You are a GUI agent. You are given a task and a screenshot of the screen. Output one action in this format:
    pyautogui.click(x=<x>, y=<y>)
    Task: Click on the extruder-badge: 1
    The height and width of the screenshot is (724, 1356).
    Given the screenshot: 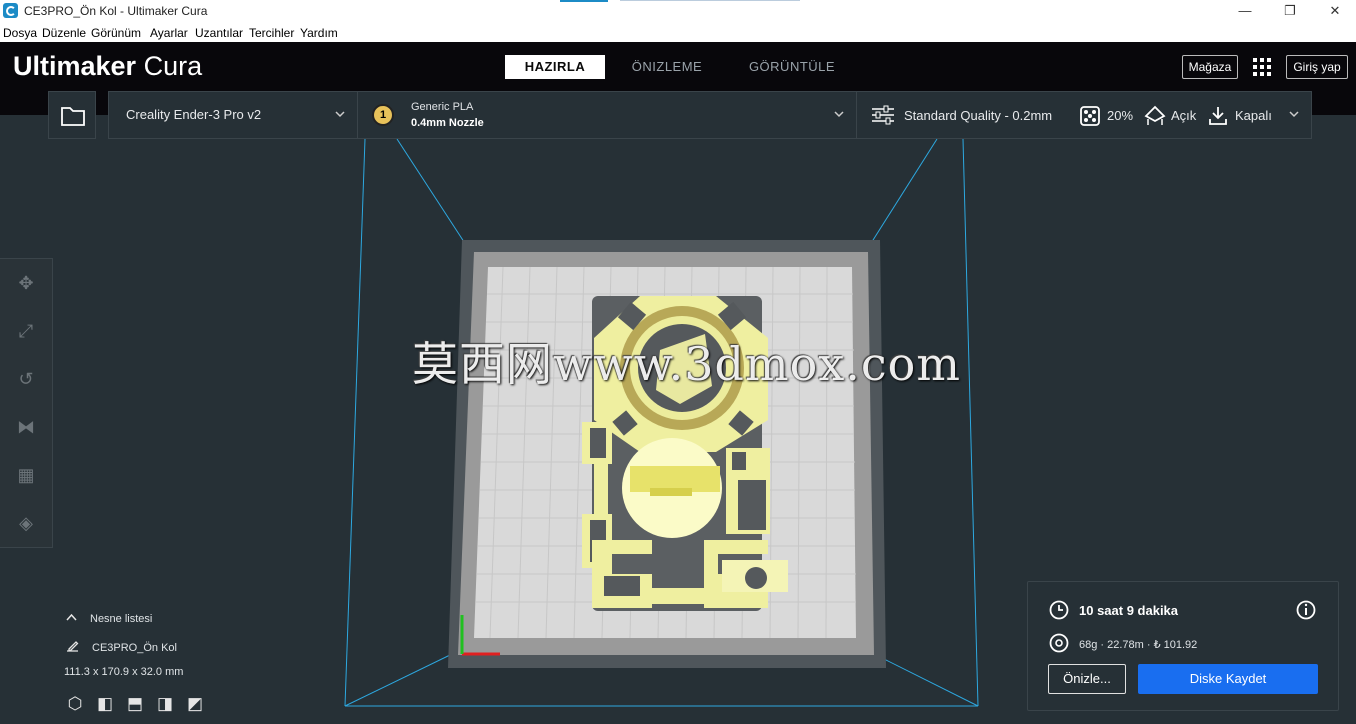 What is the action you would take?
    pyautogui.click(x=383, y=115)
    